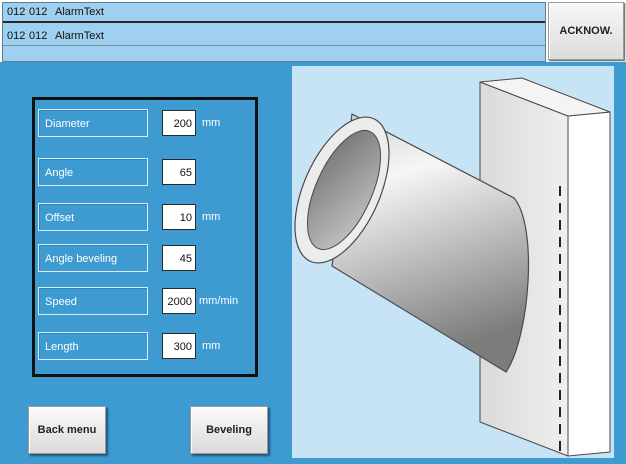  Describe the element at coordinates (67, 430) in the screenshot. I see `back-menu-button: Back menu` at that location.